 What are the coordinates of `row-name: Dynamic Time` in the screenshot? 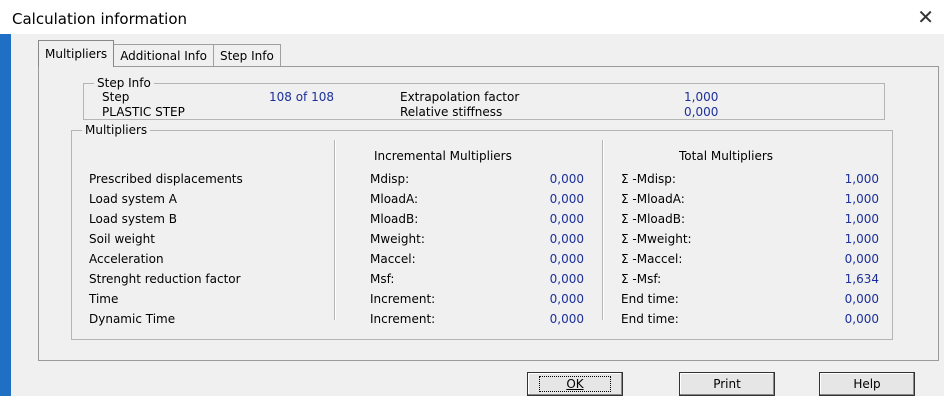 It's located at (132, 319).